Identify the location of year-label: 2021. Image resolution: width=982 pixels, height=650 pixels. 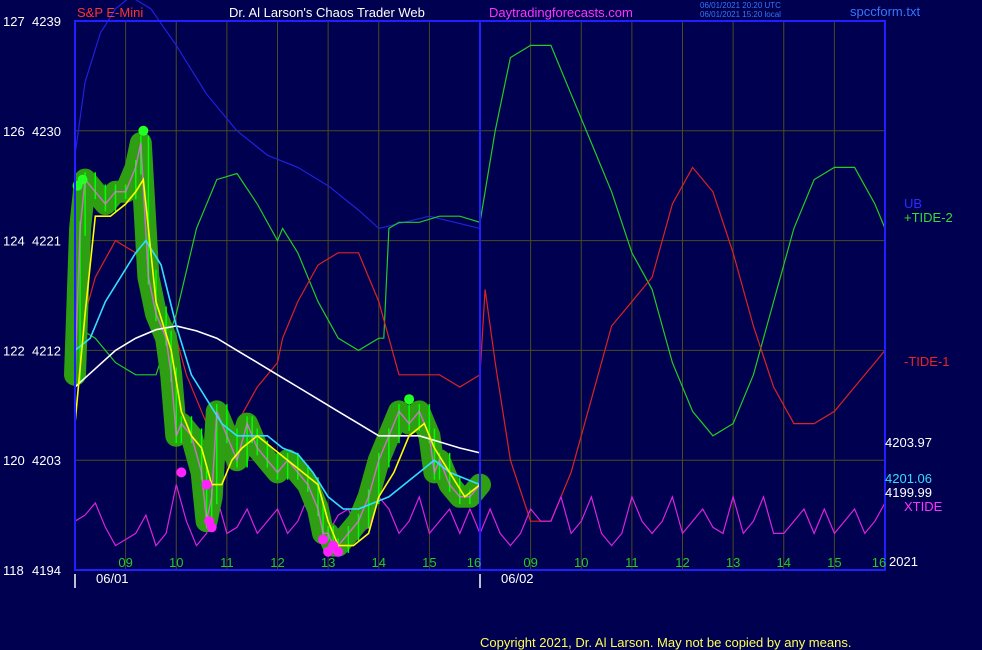
(903, 561).